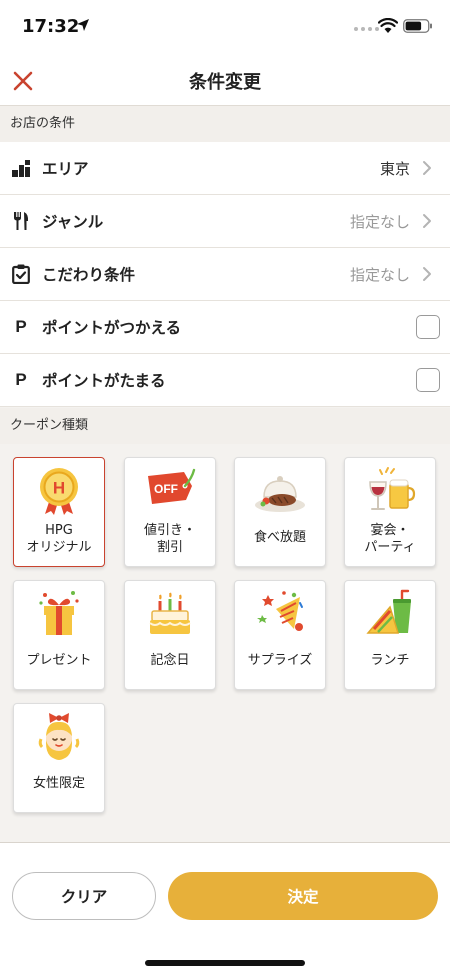  Describe the element at coordinates (390, 539) in the screenshot. I see `coupon-label: 宴会・ パーティ` at that location.